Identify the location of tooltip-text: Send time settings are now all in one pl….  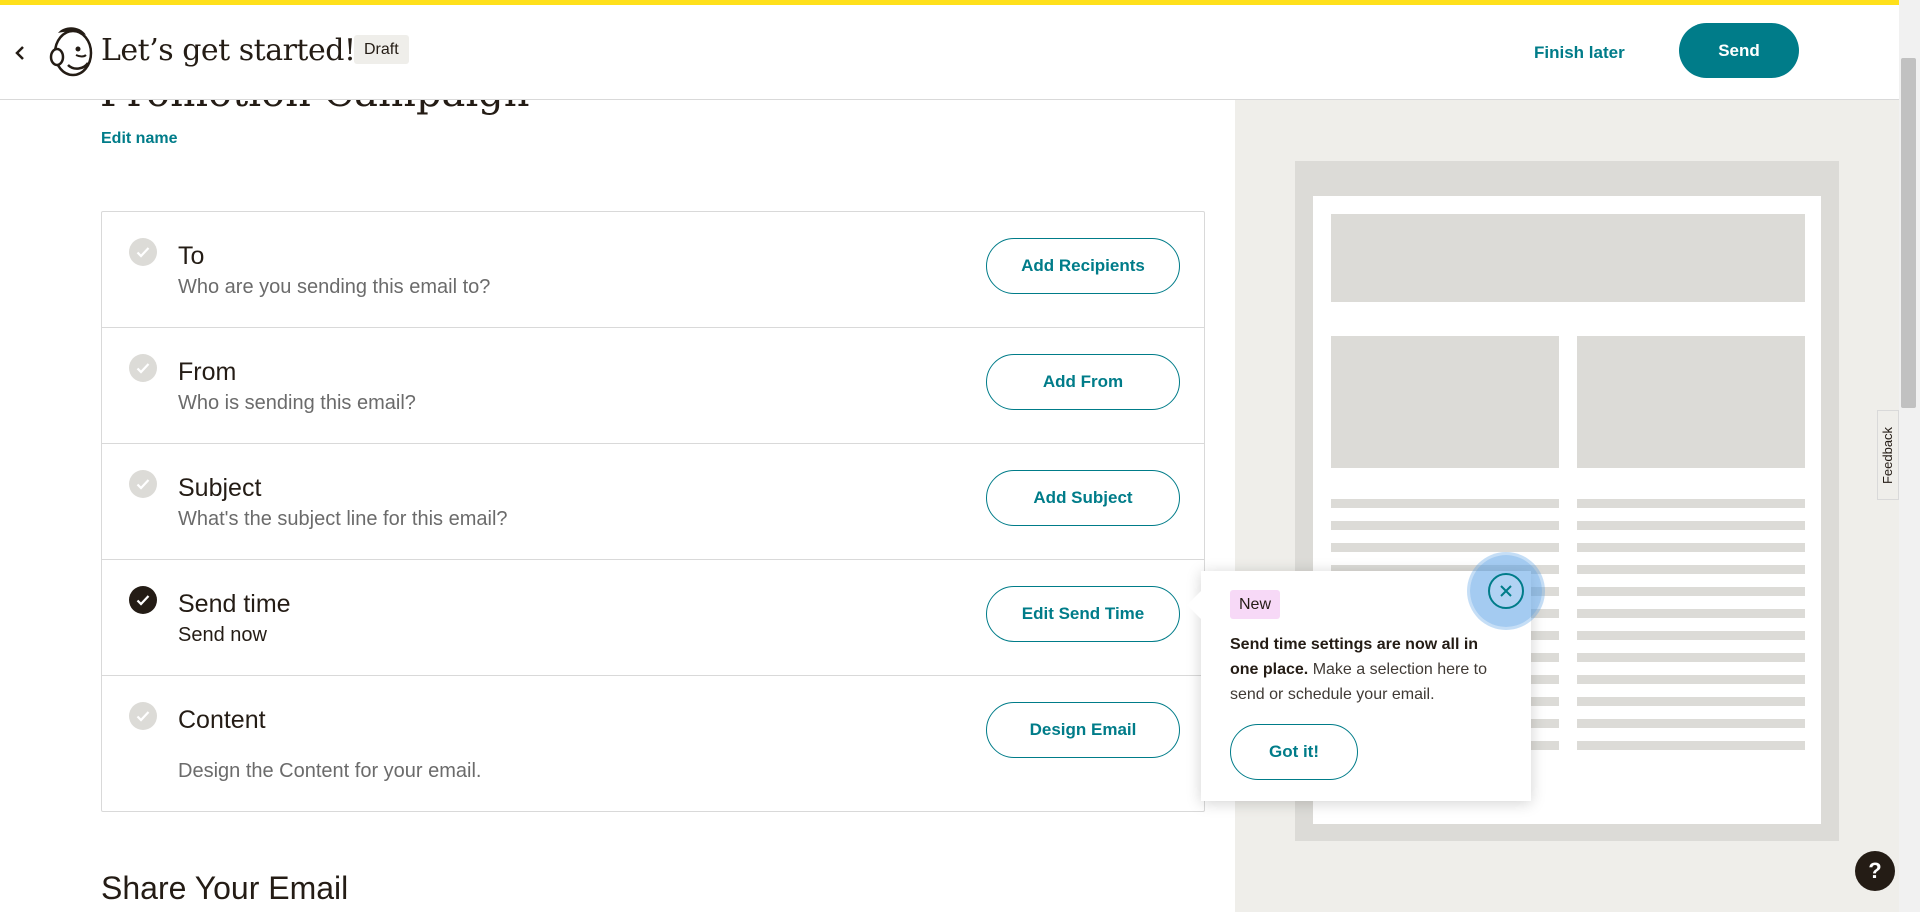
(1370, 669).